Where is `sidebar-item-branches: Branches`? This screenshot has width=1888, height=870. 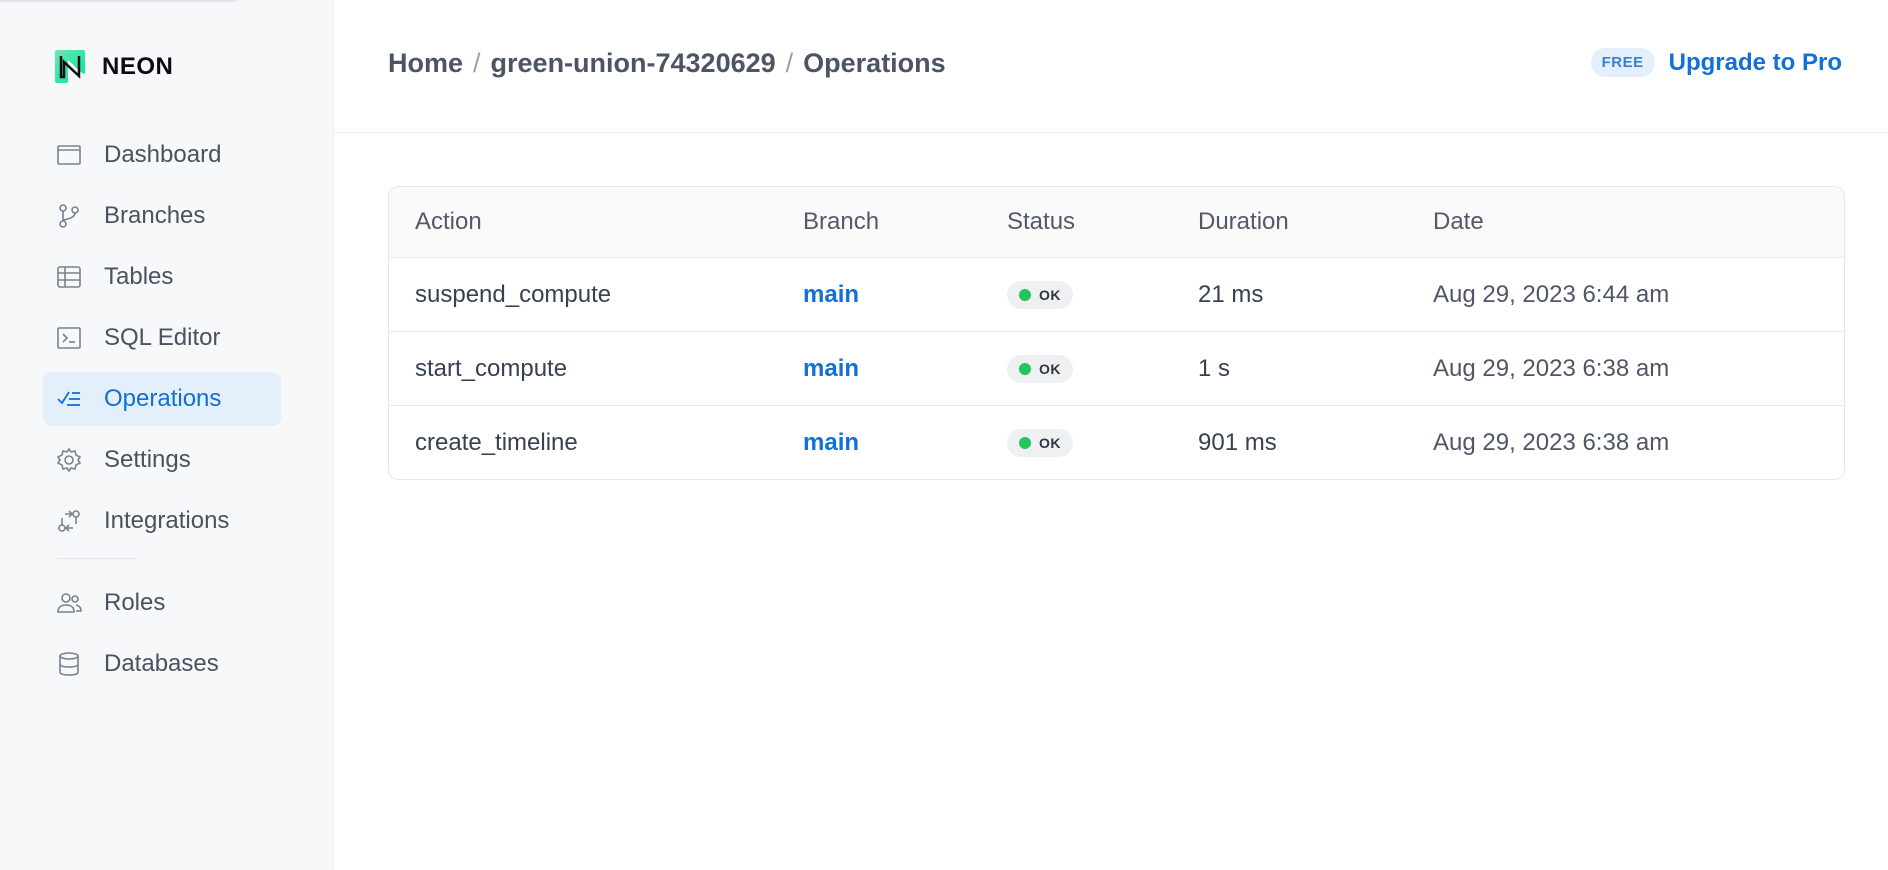 sidebar-item-branches: Branches is located at coordinates (162, 216).